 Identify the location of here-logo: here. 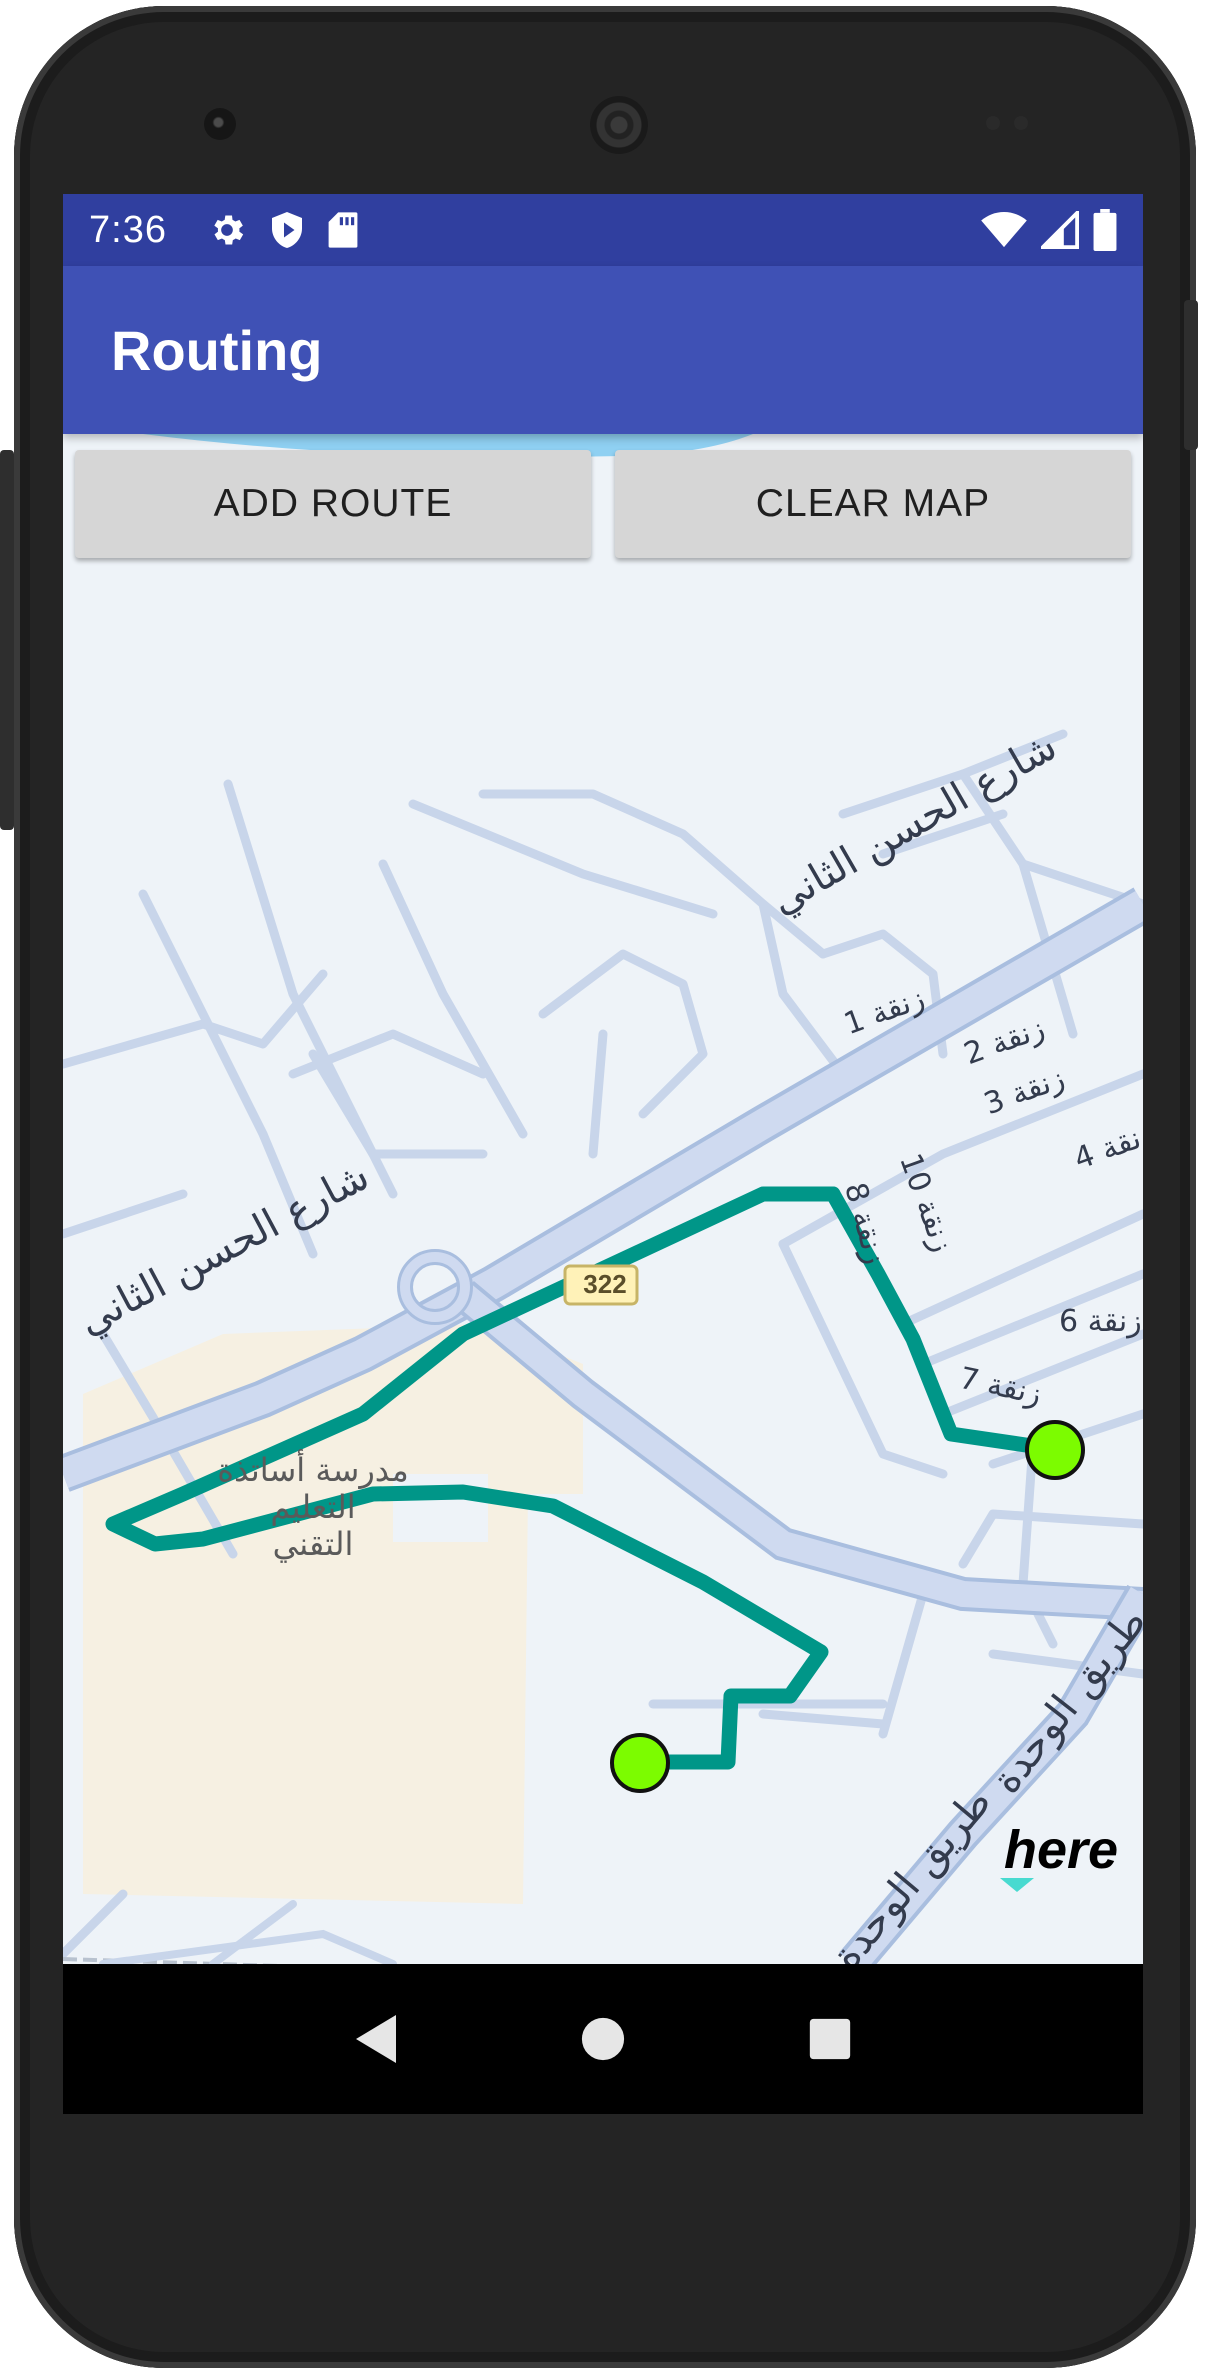
(1058, 1858).